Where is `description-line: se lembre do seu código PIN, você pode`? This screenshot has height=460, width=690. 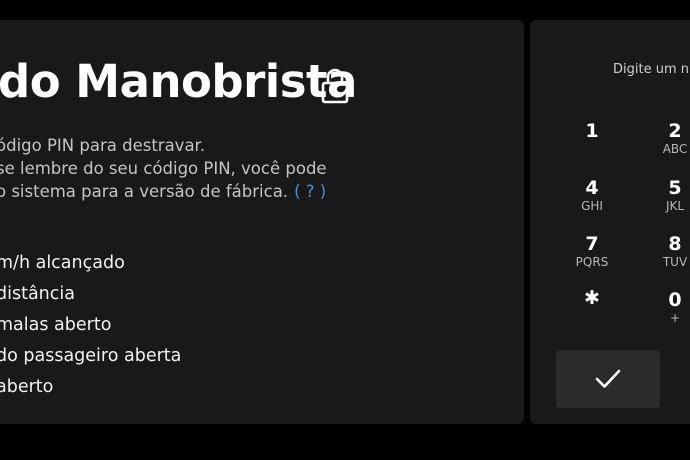 description-line: se lembre do seu código PIN, você pode is located at coordinates (163, 168).